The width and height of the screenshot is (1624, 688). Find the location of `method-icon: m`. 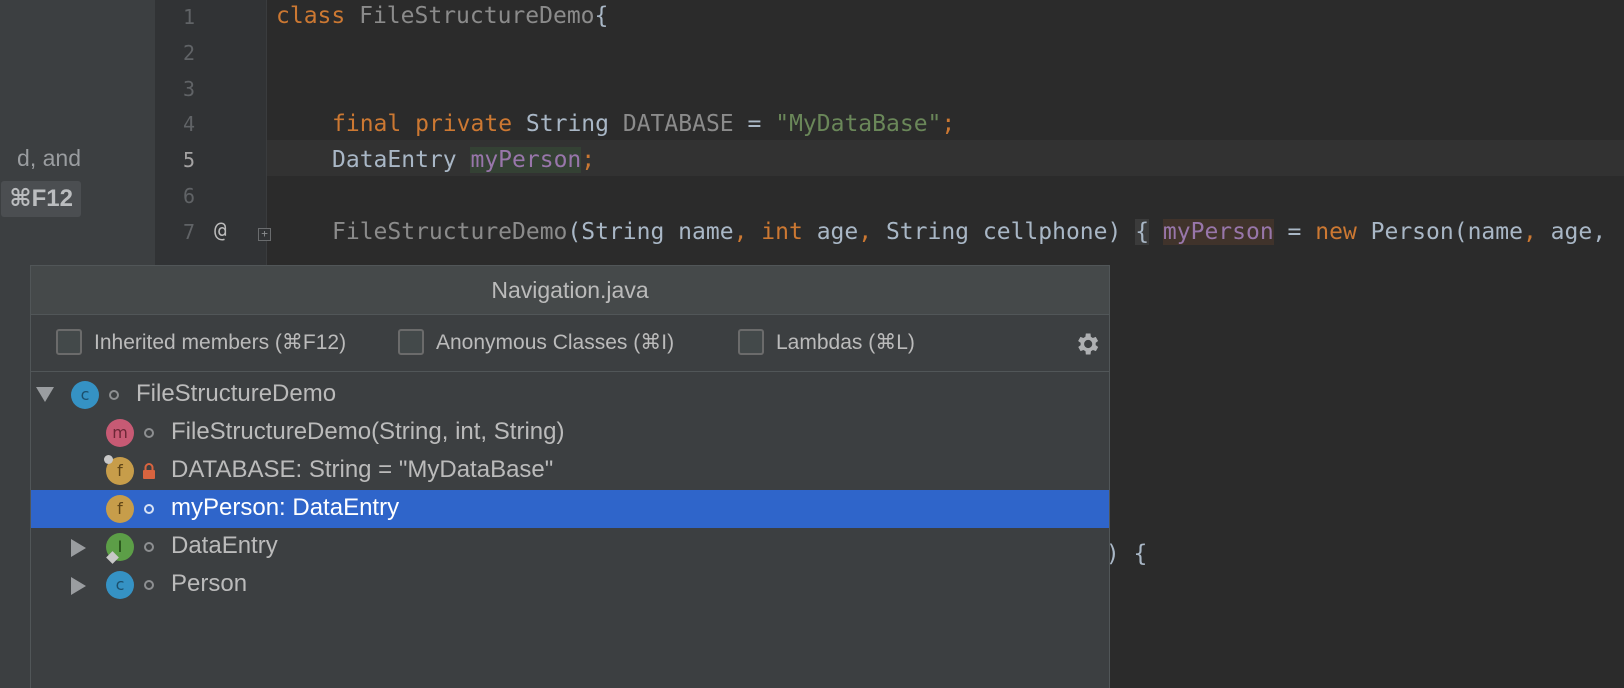

method-icon: m is located at coordinates (120, 433).